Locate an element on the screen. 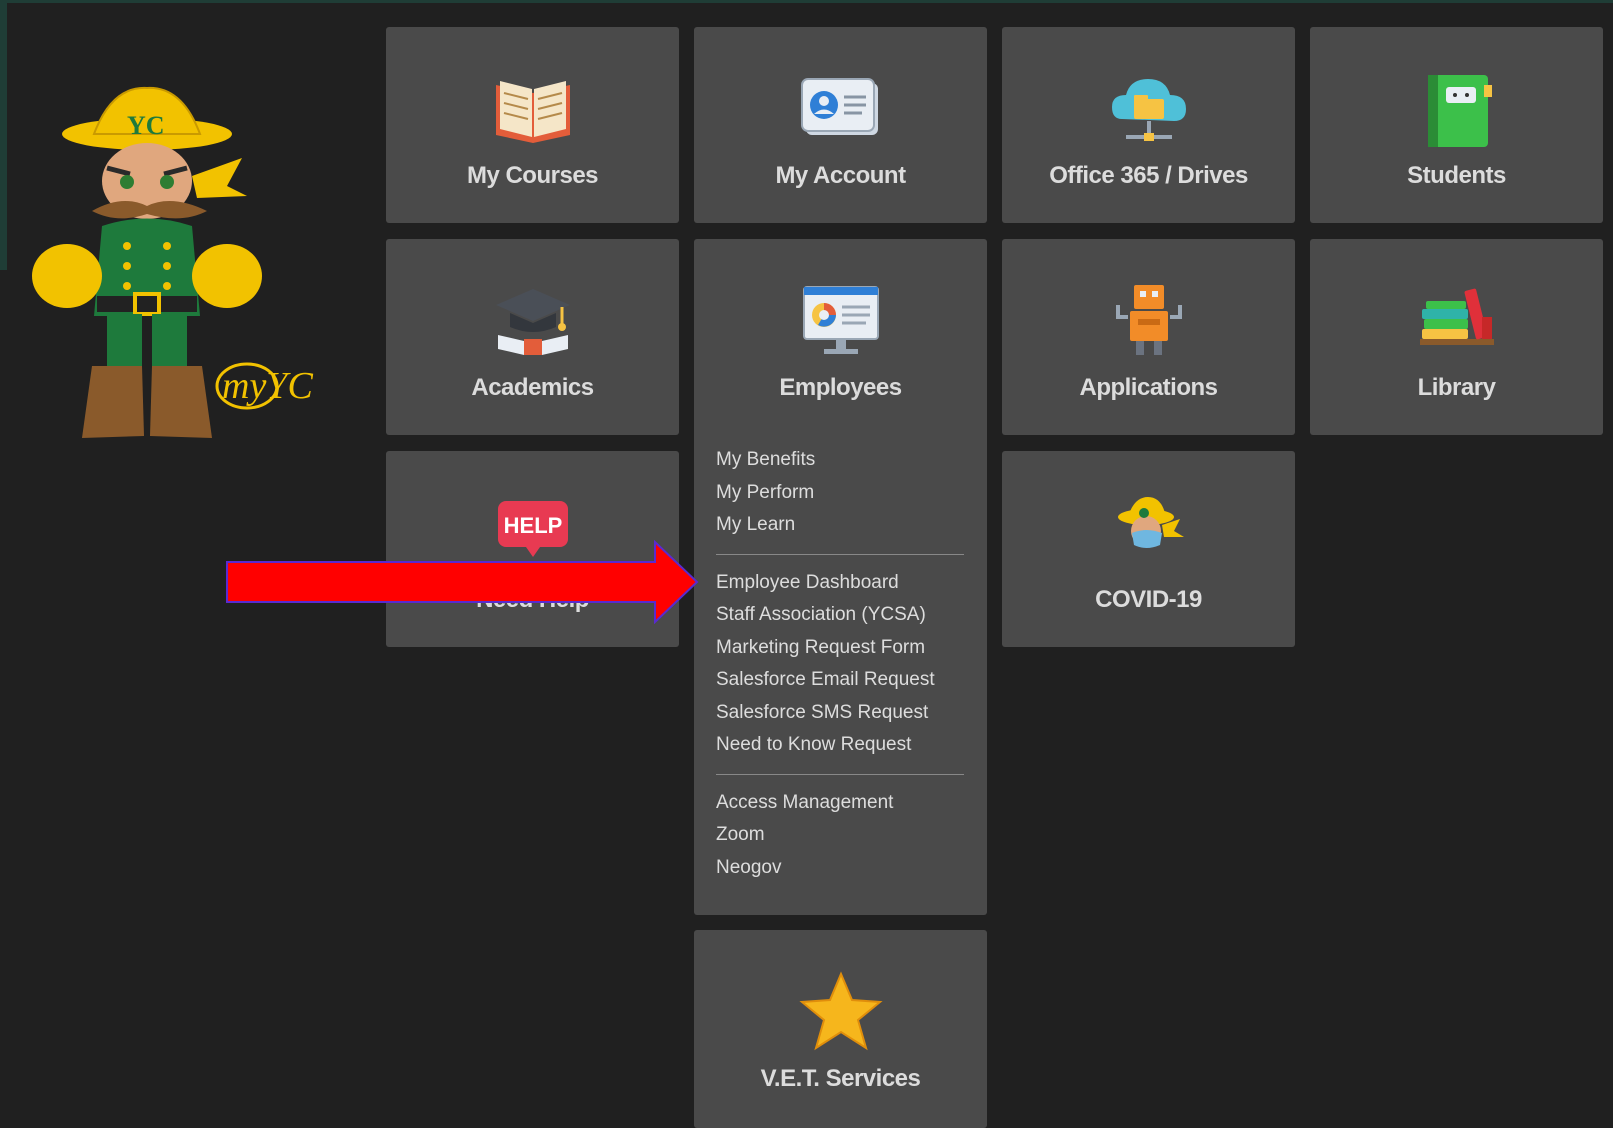 The image size is (1613, 1128). tile-title: COVID-19 is located at coordinates (1148, 599).